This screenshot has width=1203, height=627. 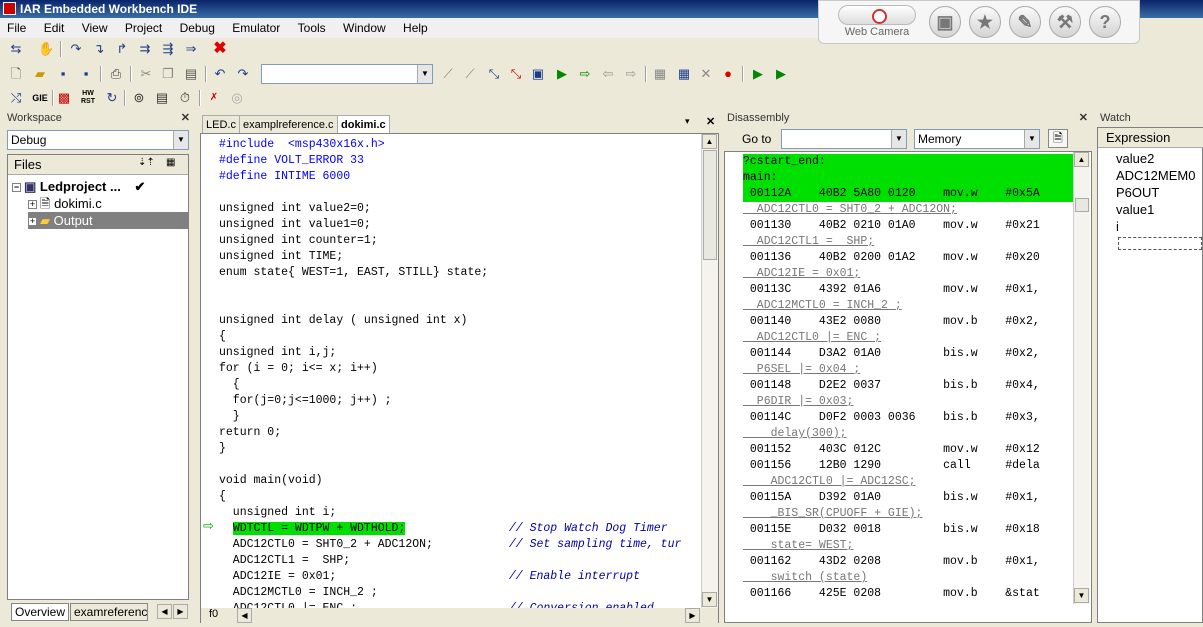 I want to click on tab-examplreference-c: examplreference.c, so click(x=288, y=124).